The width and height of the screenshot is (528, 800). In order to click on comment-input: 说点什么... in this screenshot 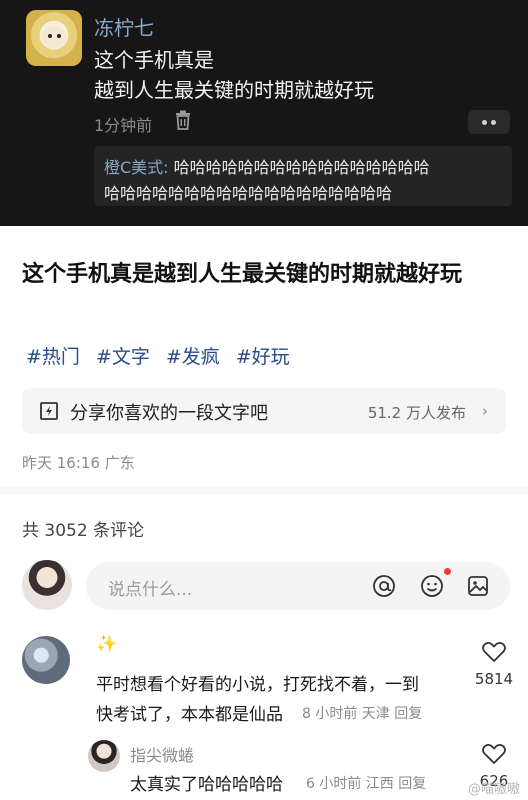, I will do `click(298, 586)`.